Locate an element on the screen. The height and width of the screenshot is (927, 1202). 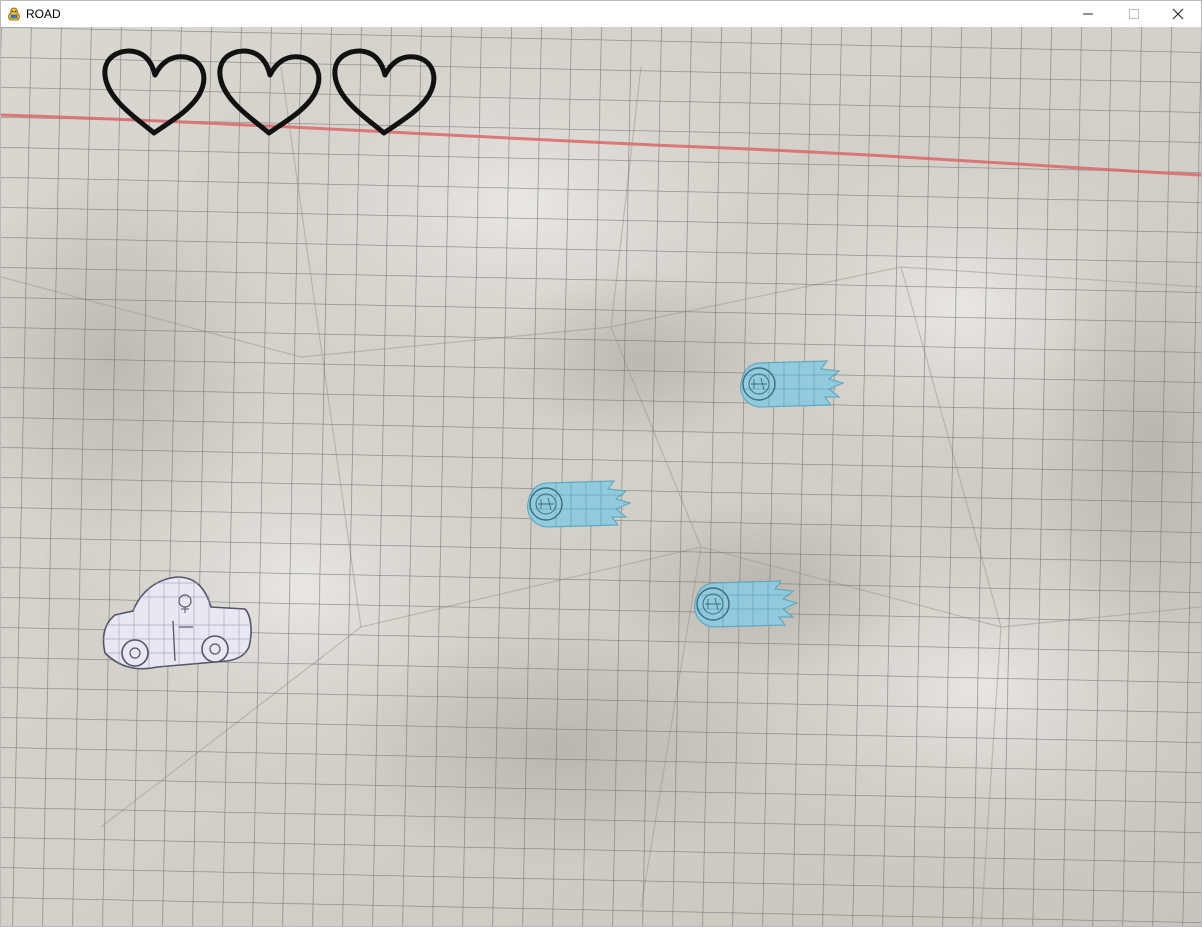
lives-display is located at coordinates (271, 92).